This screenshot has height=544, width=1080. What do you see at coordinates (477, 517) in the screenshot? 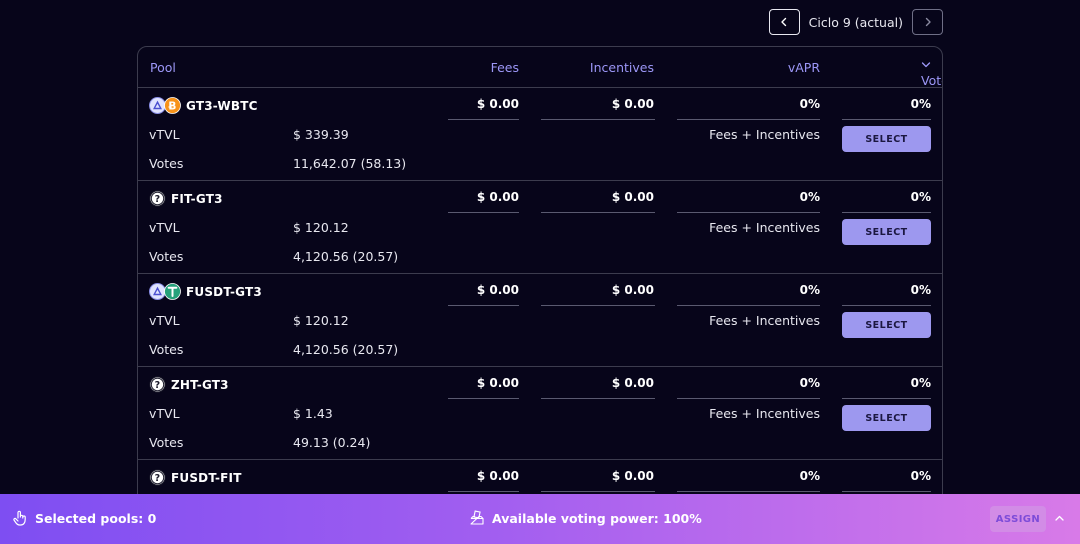
I see `ballot-box-icon` at bounding box center [477, 517].